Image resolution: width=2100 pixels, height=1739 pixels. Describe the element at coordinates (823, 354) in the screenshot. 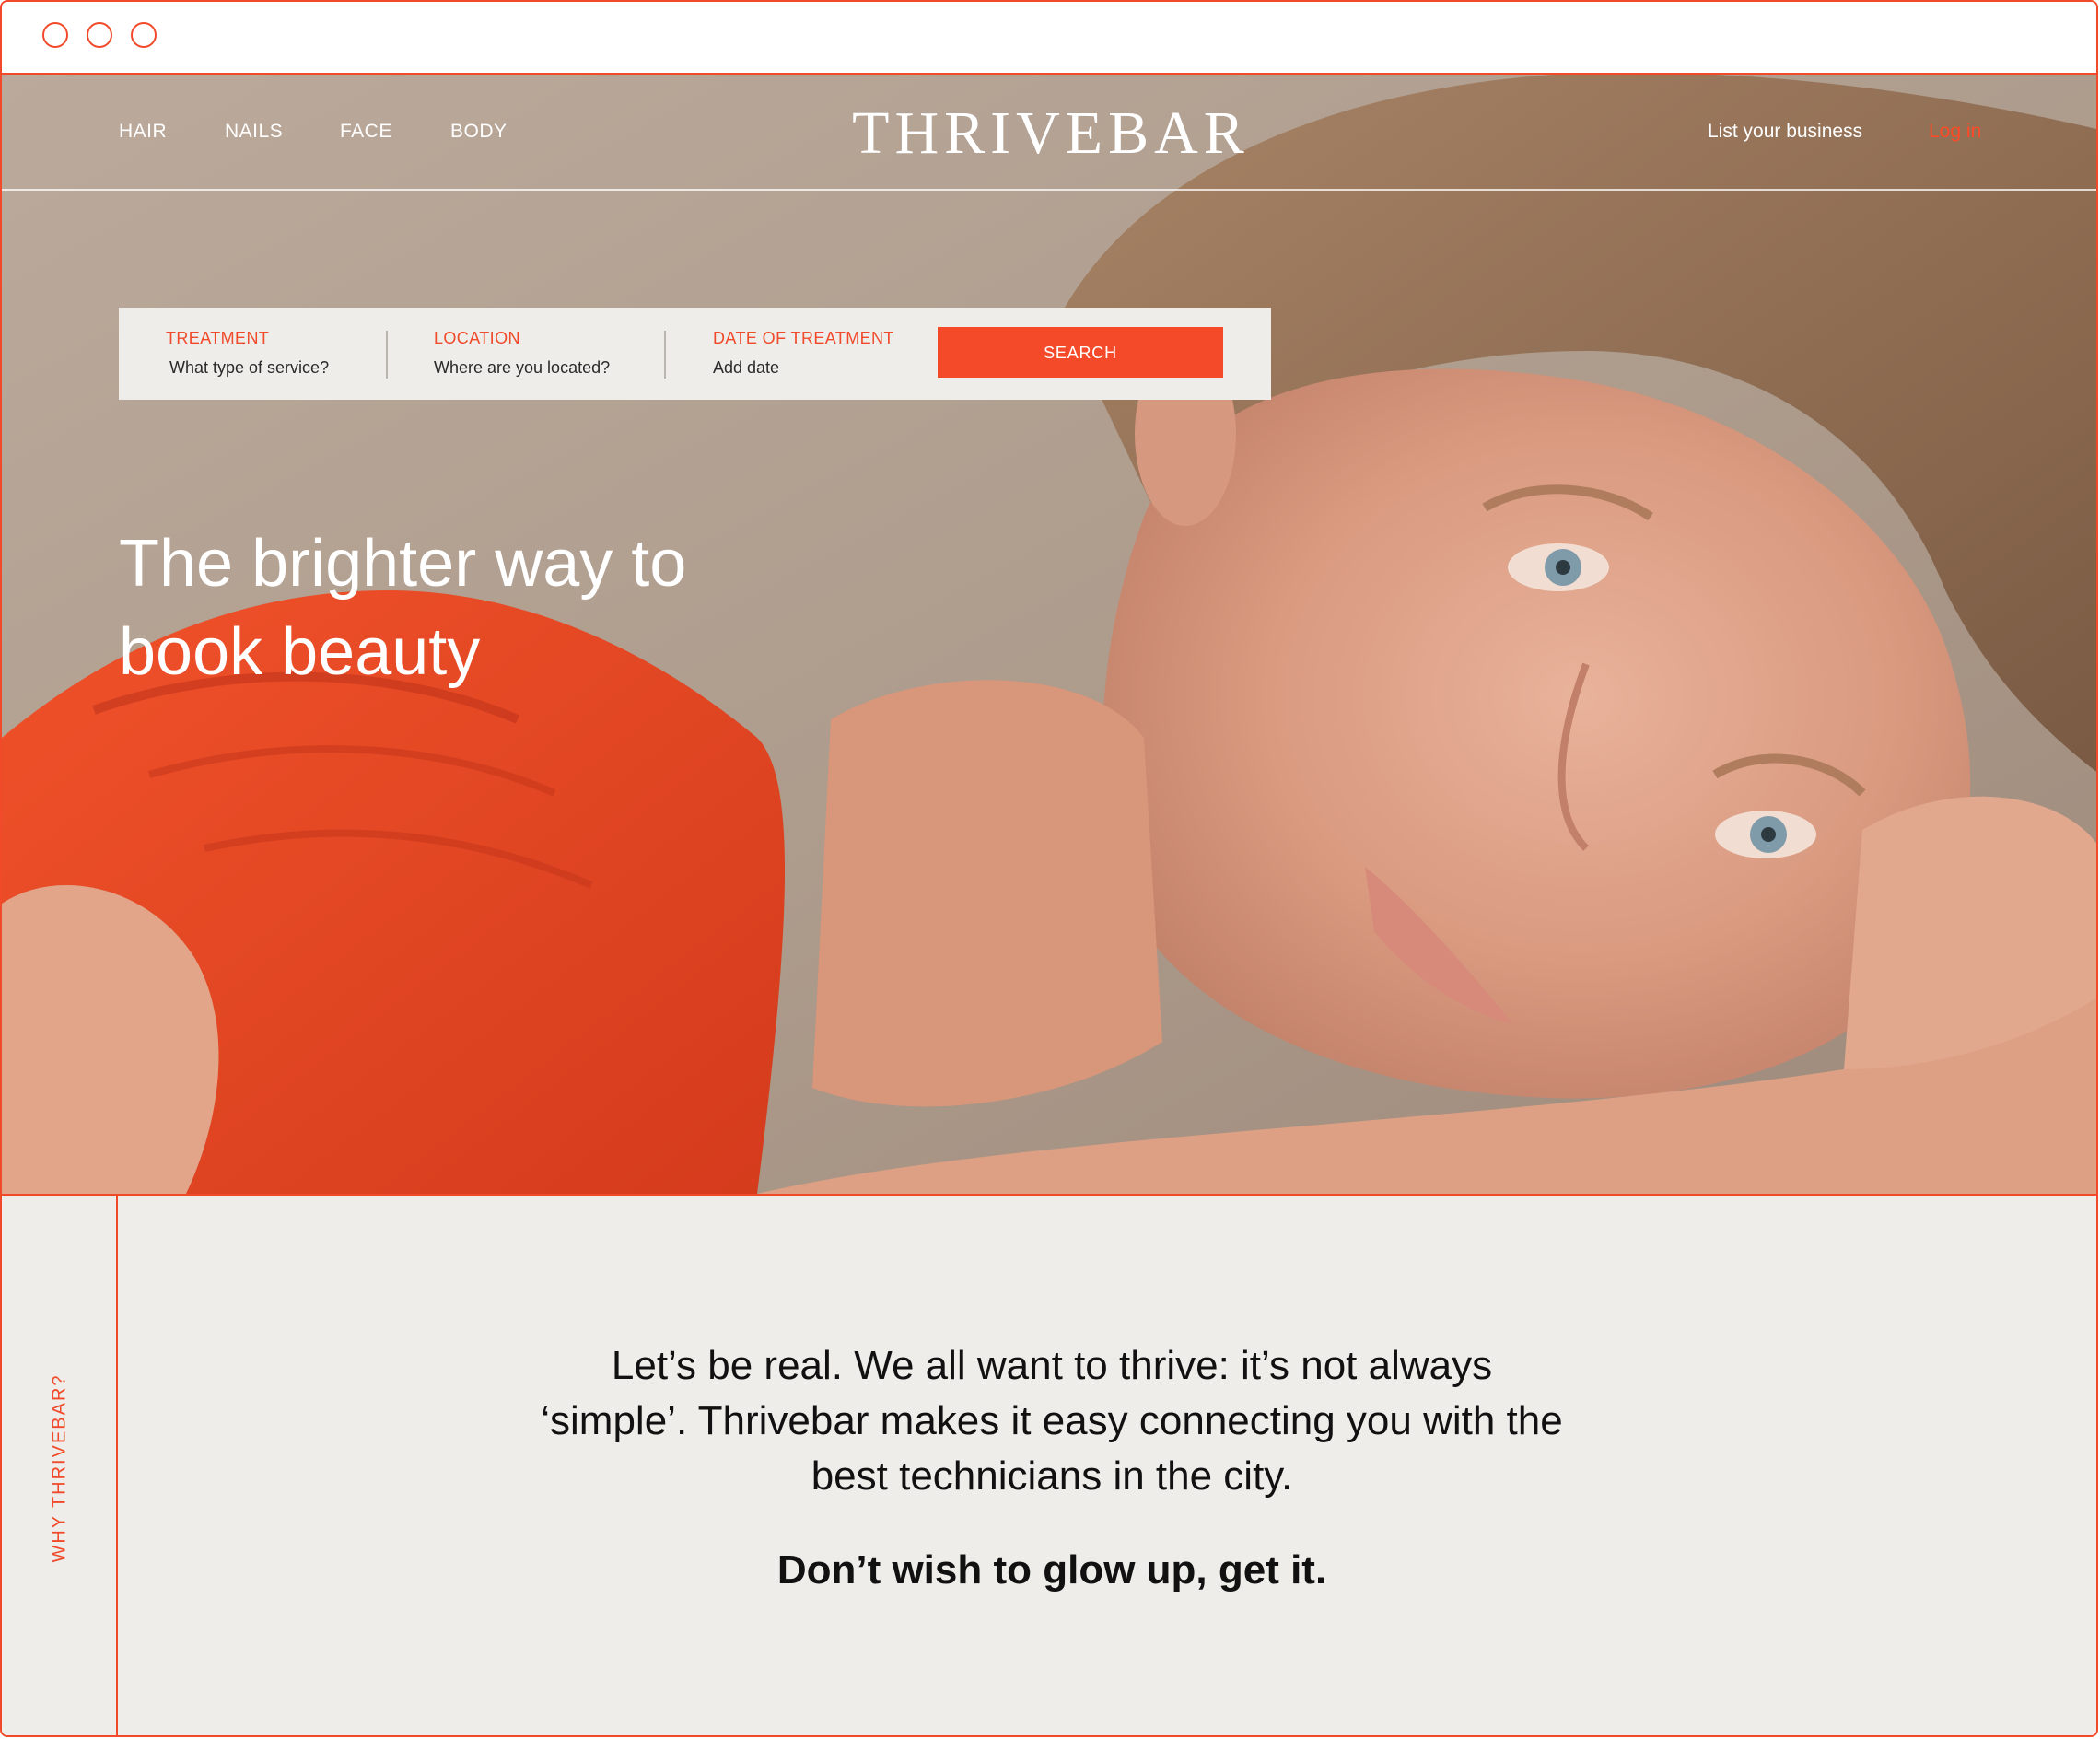

I see `date-field: DATE OF TREATMENT Add date` at that location.